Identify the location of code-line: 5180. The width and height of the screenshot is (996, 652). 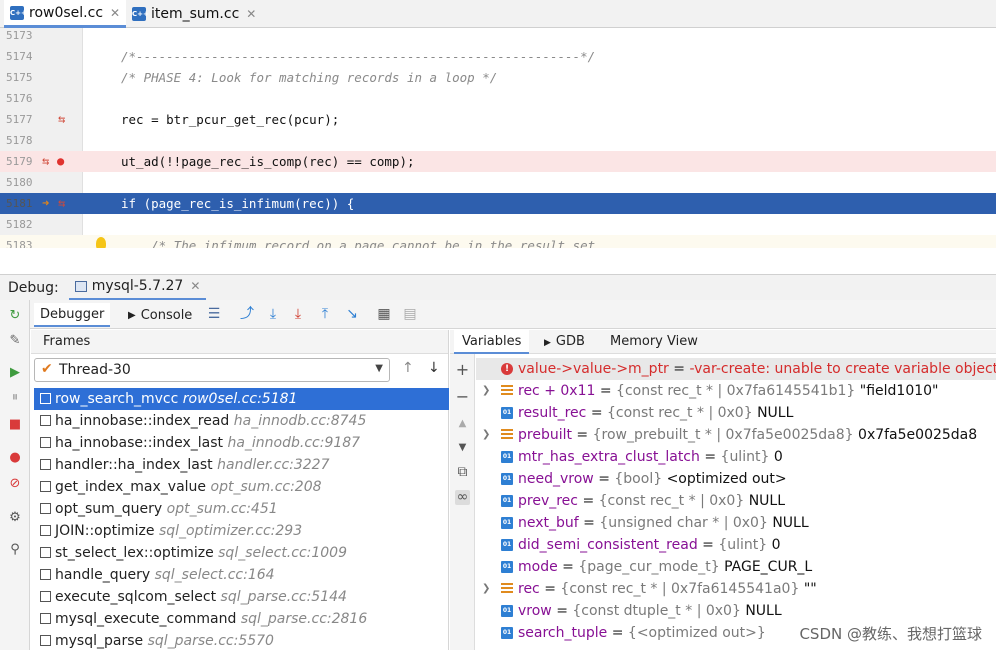
(498, 182).